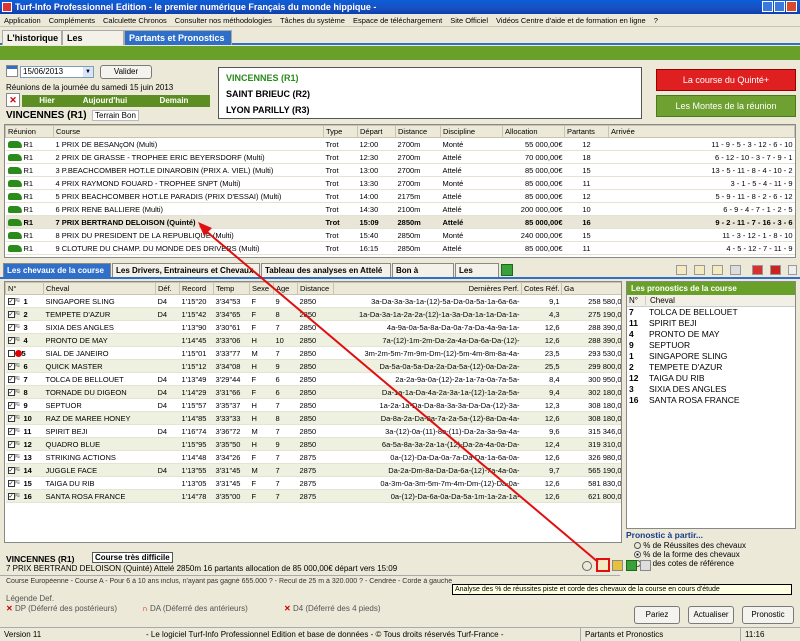  What do you see at coordinates (735, 270) in the screenshot?
I see `print-icon` at bounding box center [735, 270].